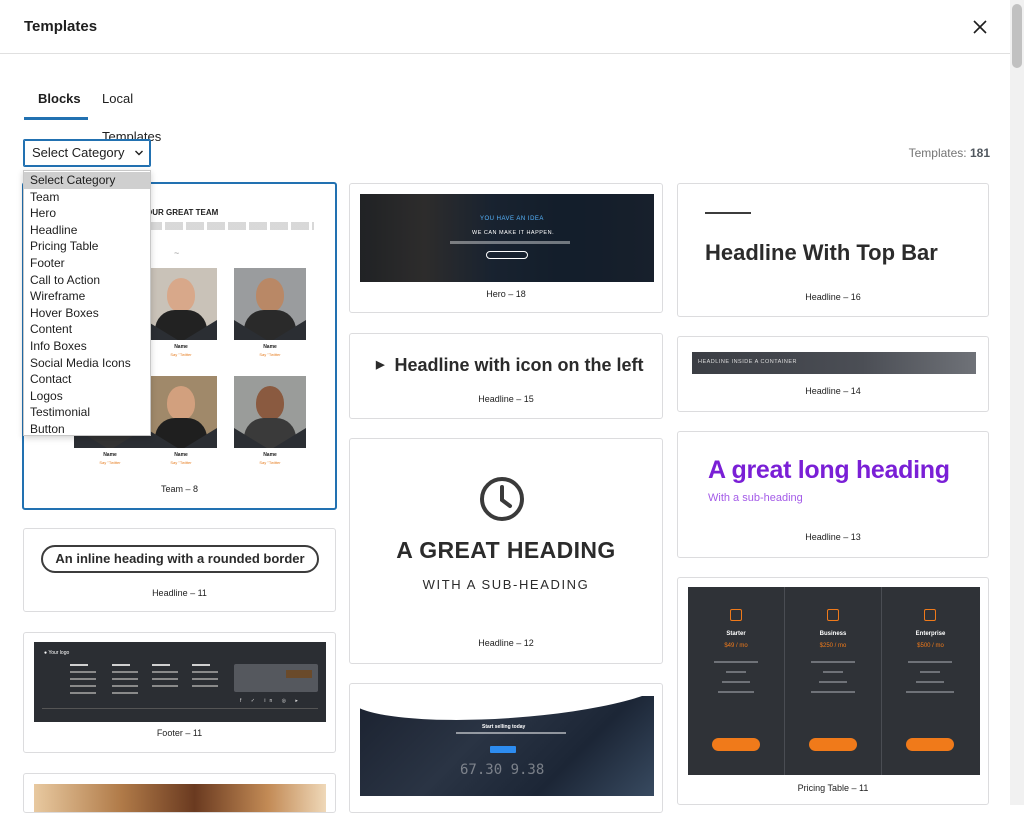 This screenshot has width=1024, height=813. What do you see at coordinates (87, 379) in the screenshot?
I see `category-option: Contact` at bounding box center [87, 379].